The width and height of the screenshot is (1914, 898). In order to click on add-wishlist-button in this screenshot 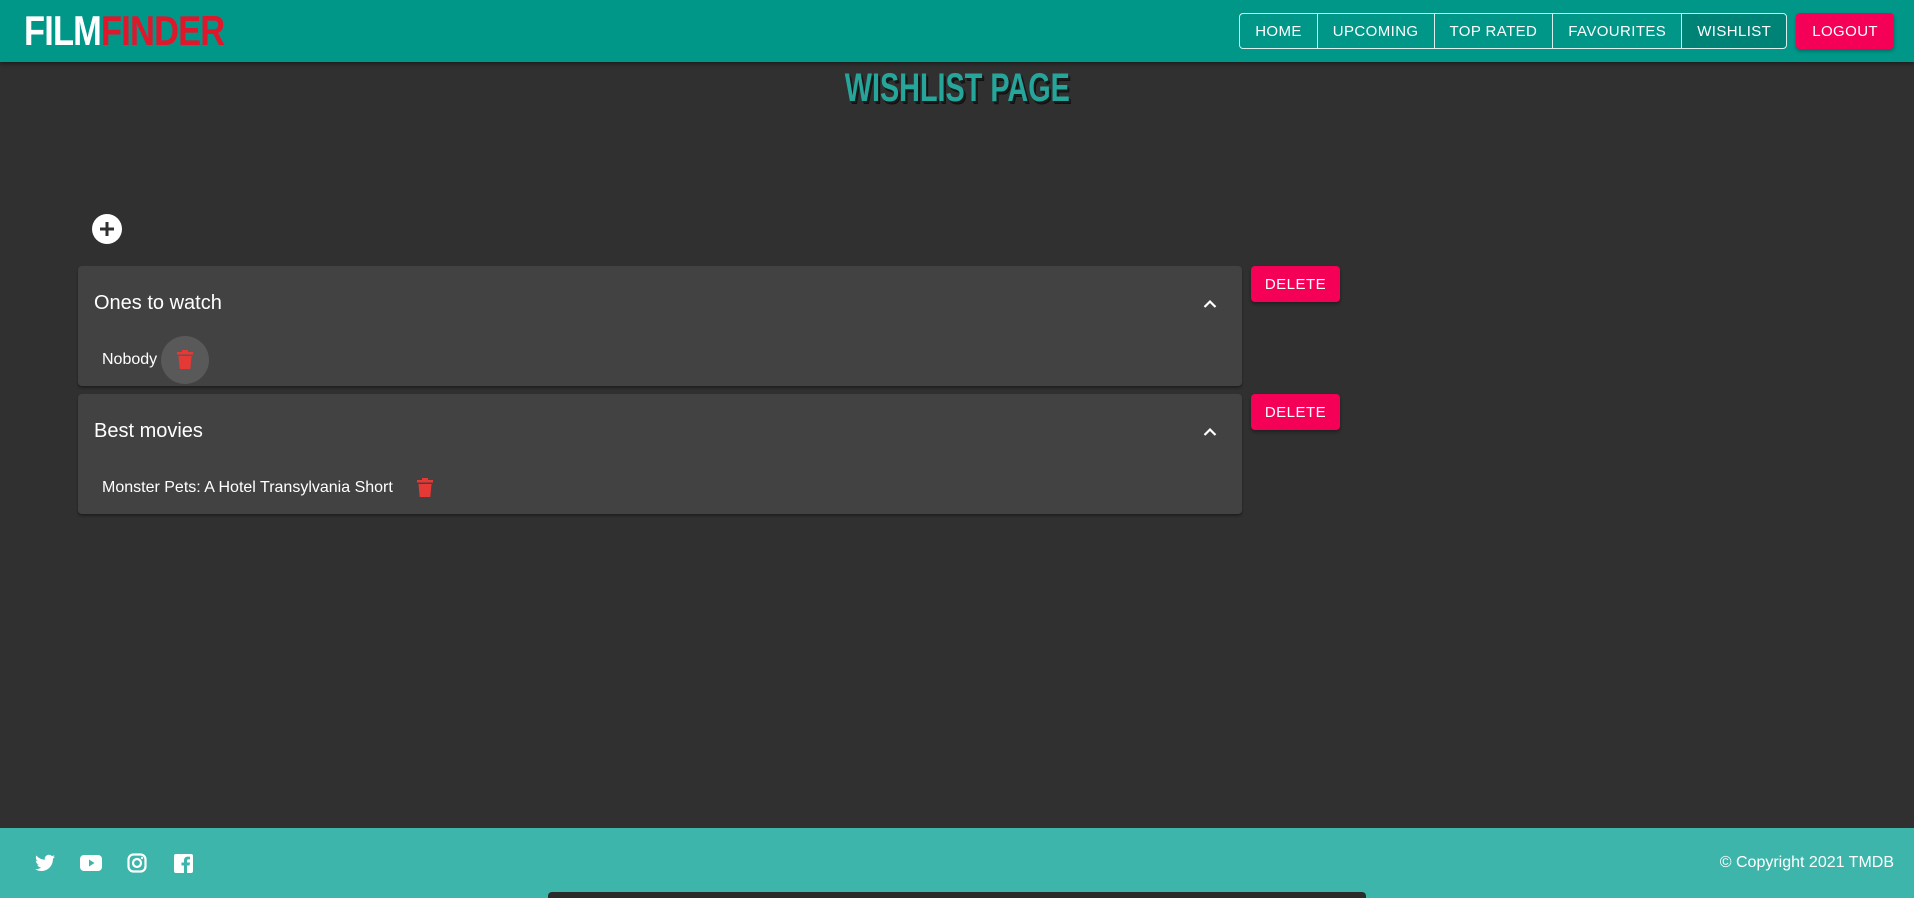, I will do `click(107, 229)`.